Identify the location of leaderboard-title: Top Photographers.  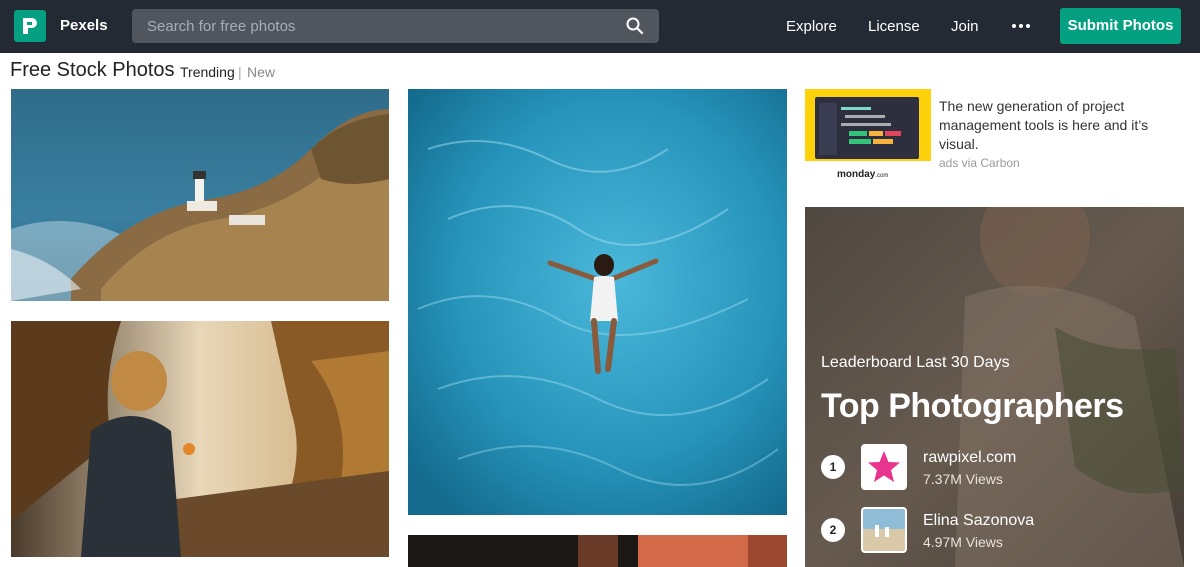
(972, 406).